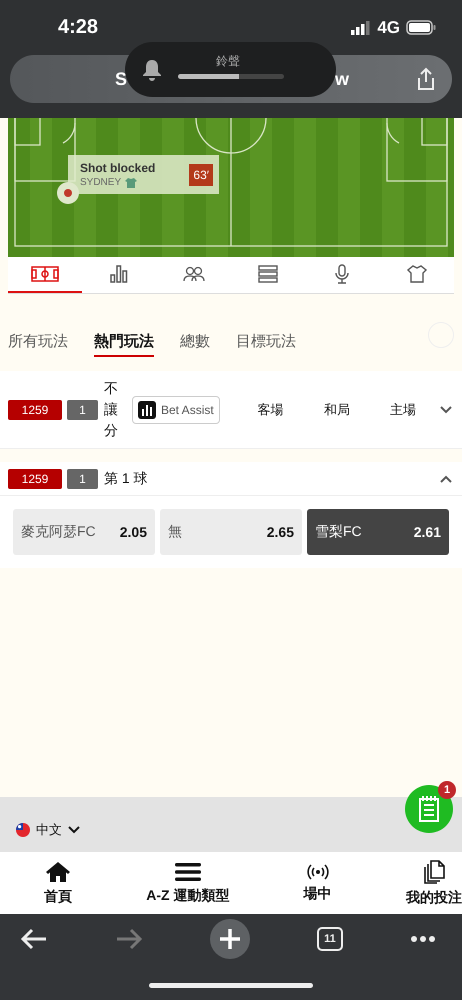 This screenshot has height=1000, width=462. I want to click on tab-count: 11, so click(330, 939).